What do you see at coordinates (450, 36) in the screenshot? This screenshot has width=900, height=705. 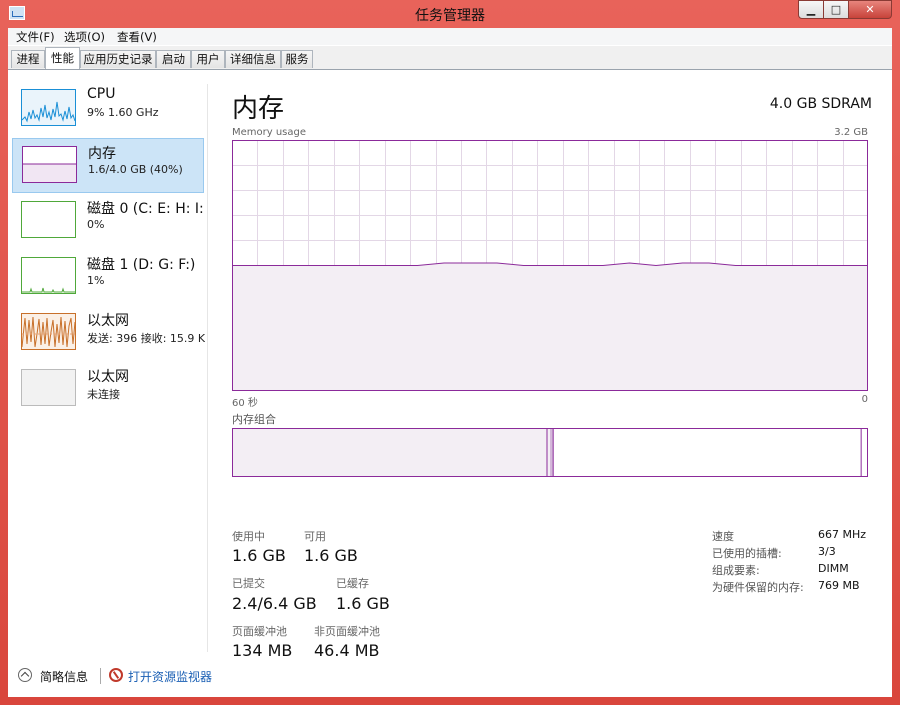 I see `menu-bar: 文件(F) 选项(O) 查看(V)` at bounding box center [450, 36].